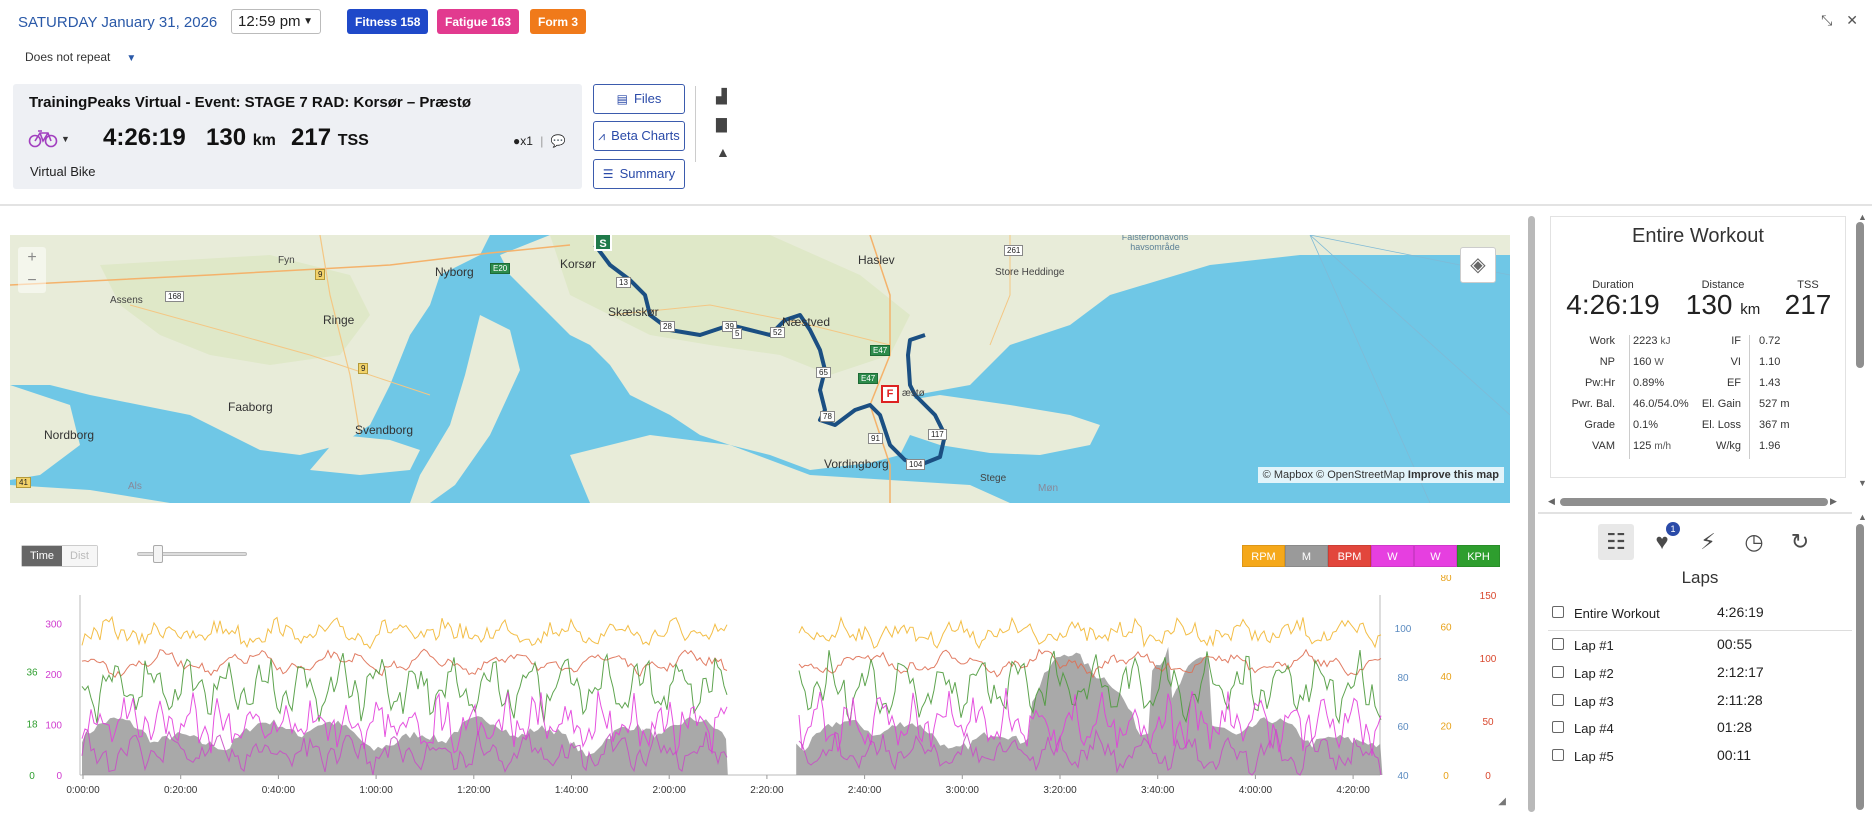 The height and width of the screenshot is (818, 1872). I want to click on x-tick-label: 4:00:00, so click(1256, 790).